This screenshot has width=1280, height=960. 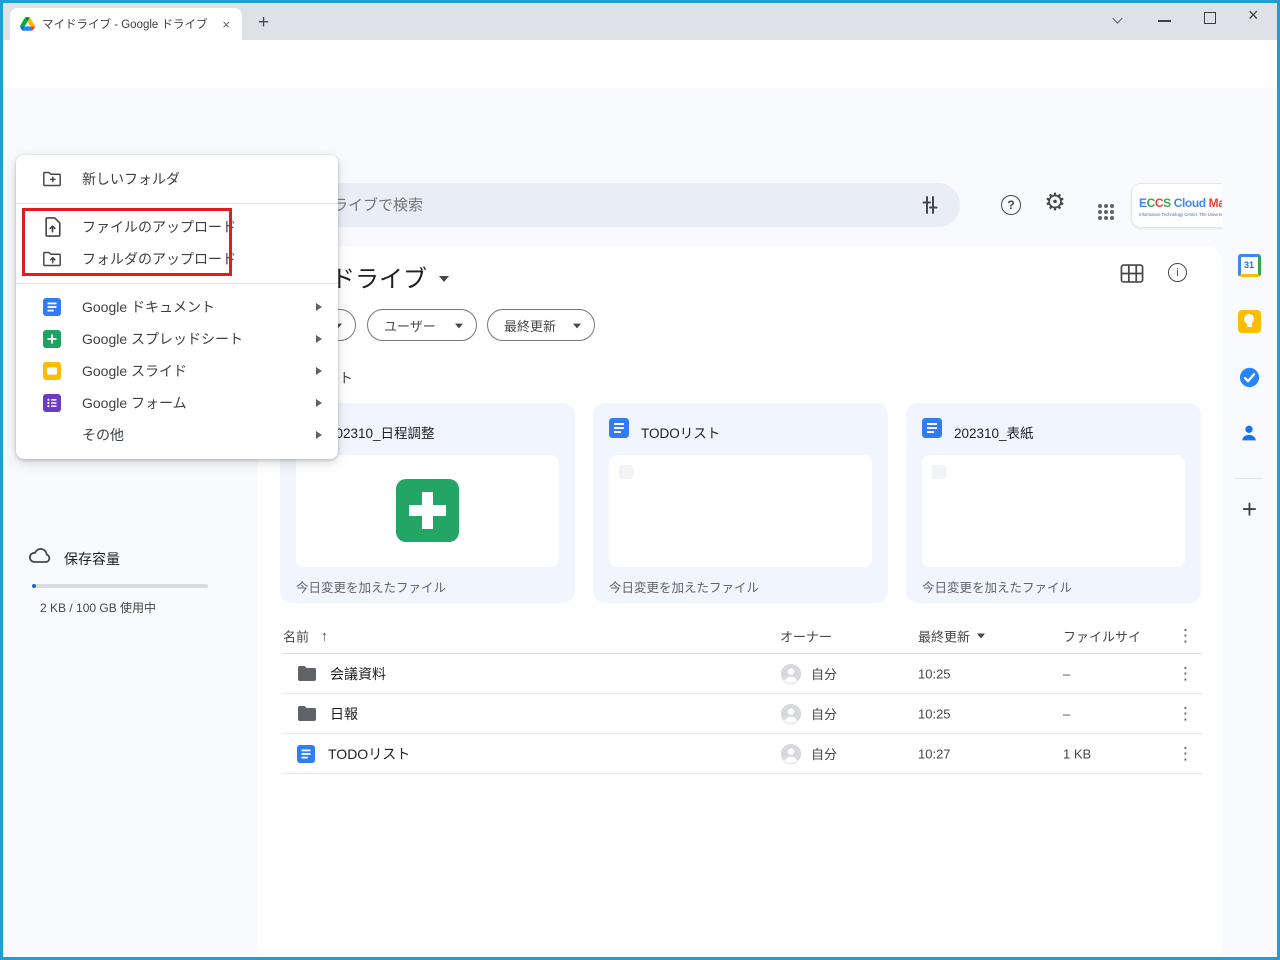 I want to click on apps-grid-icon, so click(x=1105, y=211).